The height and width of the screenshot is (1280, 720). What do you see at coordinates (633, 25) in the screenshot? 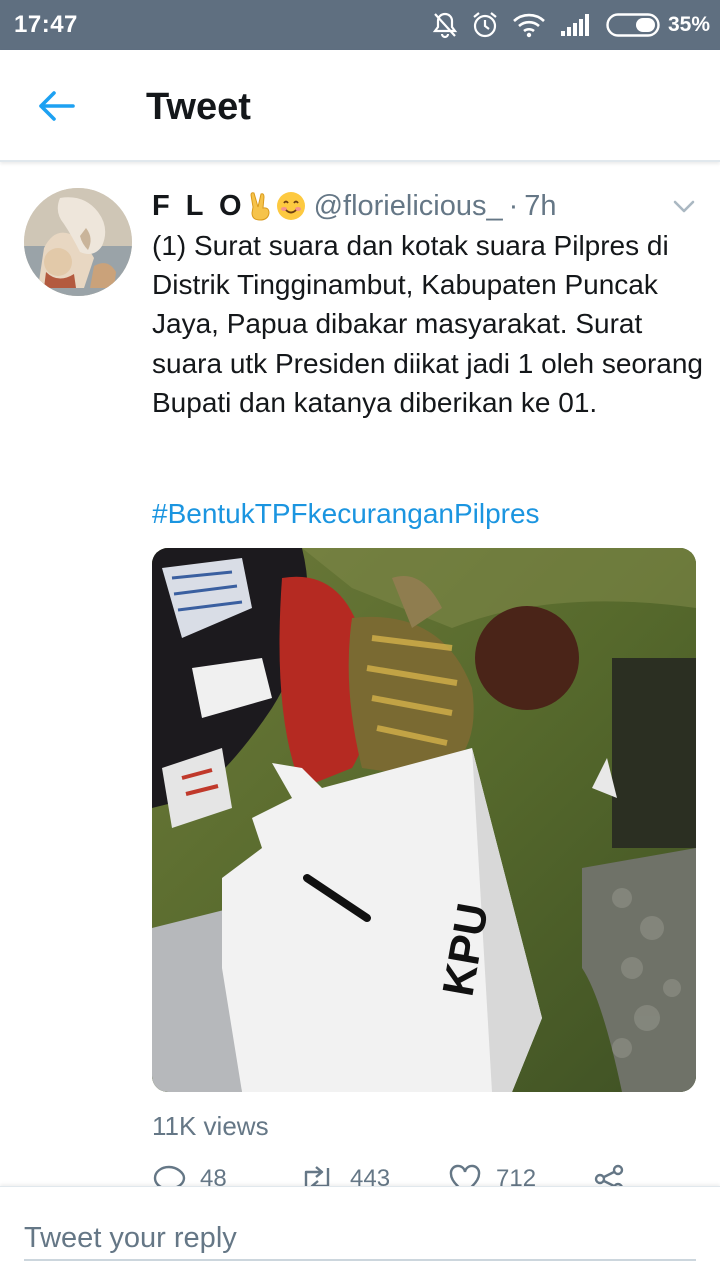
I see `battery-icon` at bounding box center [633, 25].